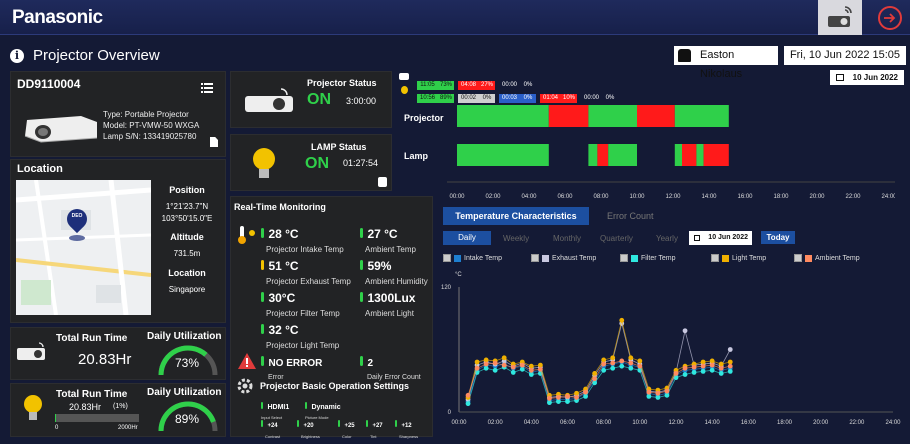 The image size is (910, 444). Describe the element at coordinates (382, 182) in the screenshot. I see `lamp-detail-icon` at that location.